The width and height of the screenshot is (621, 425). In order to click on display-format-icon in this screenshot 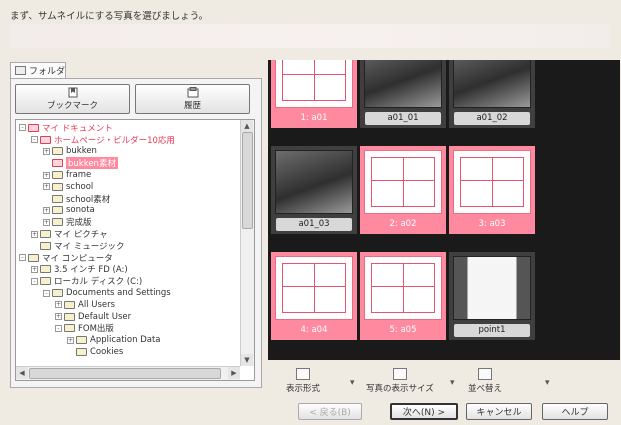, I will do `click(303, 374)`.